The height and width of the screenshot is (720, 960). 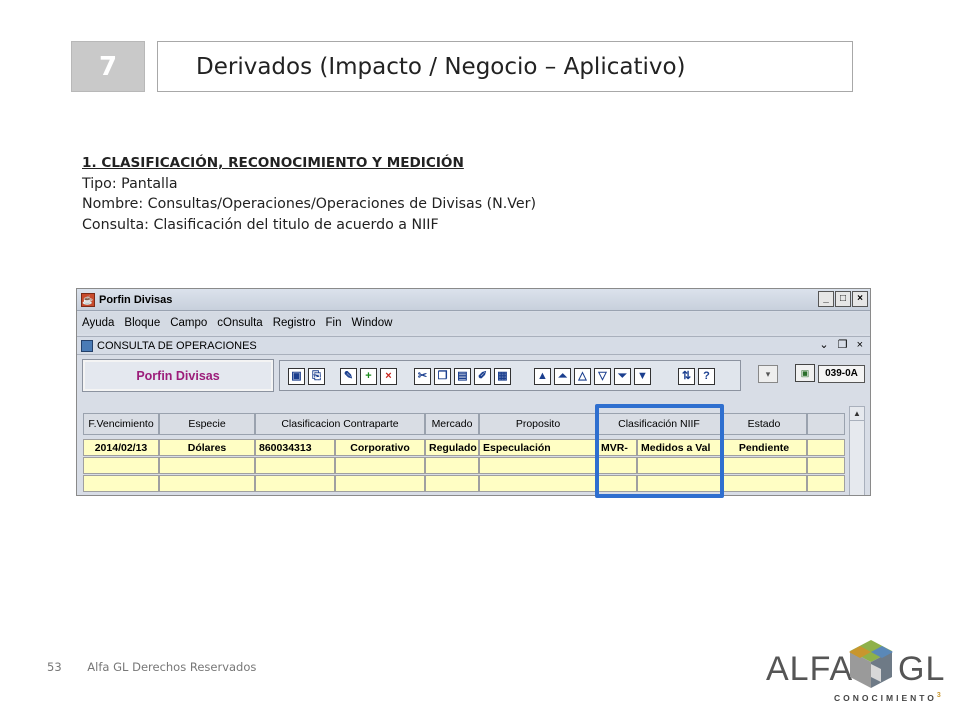 What do you see at coordinates (679, 447) in the screenshot?
I see `cell-niif-desc: Medidos a Val` at bounding box center [679, 447].